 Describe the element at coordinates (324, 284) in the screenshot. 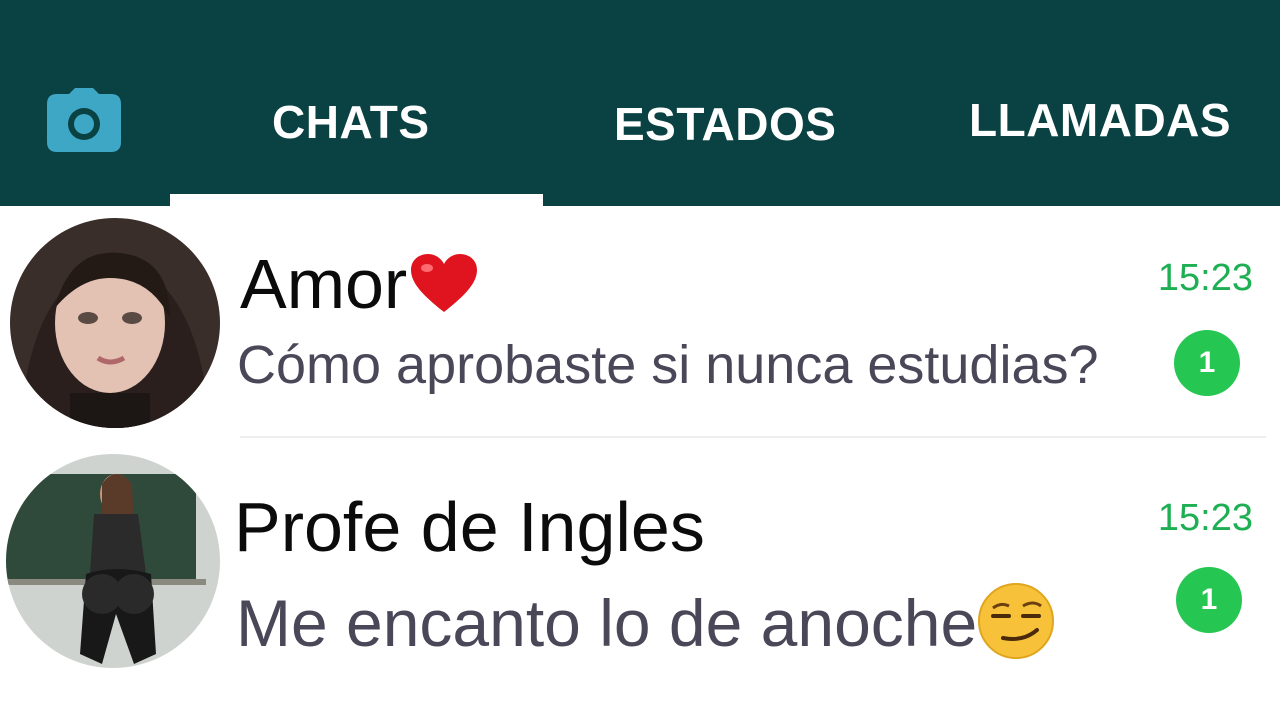

I see `chat-name-text: Amor` at that location.